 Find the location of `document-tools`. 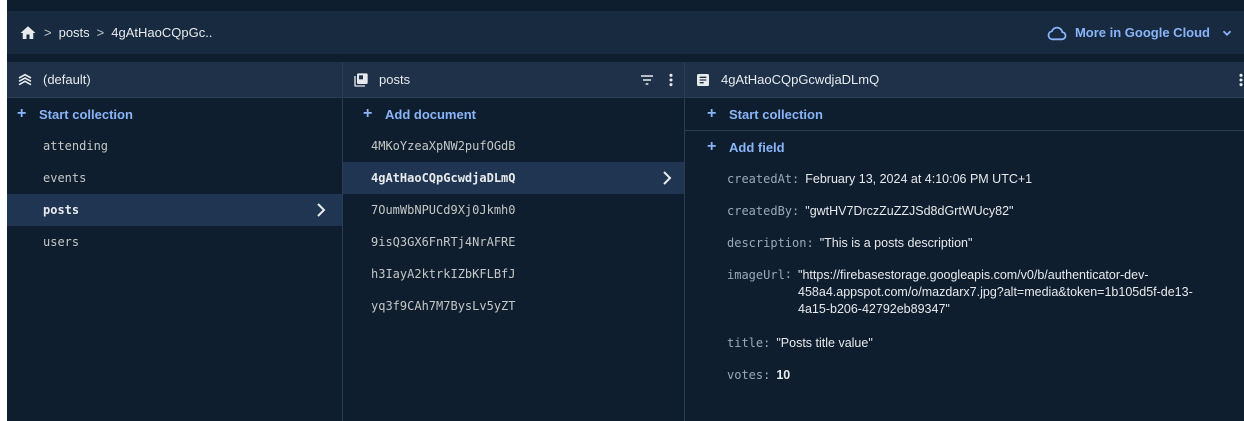

document-tools is located at coordinates (1241, 79).